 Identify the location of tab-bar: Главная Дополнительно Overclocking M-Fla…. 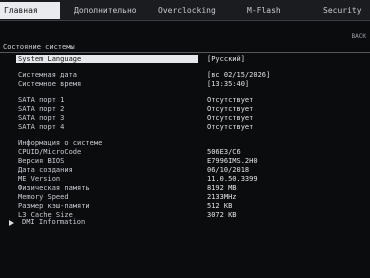
(185, 10).